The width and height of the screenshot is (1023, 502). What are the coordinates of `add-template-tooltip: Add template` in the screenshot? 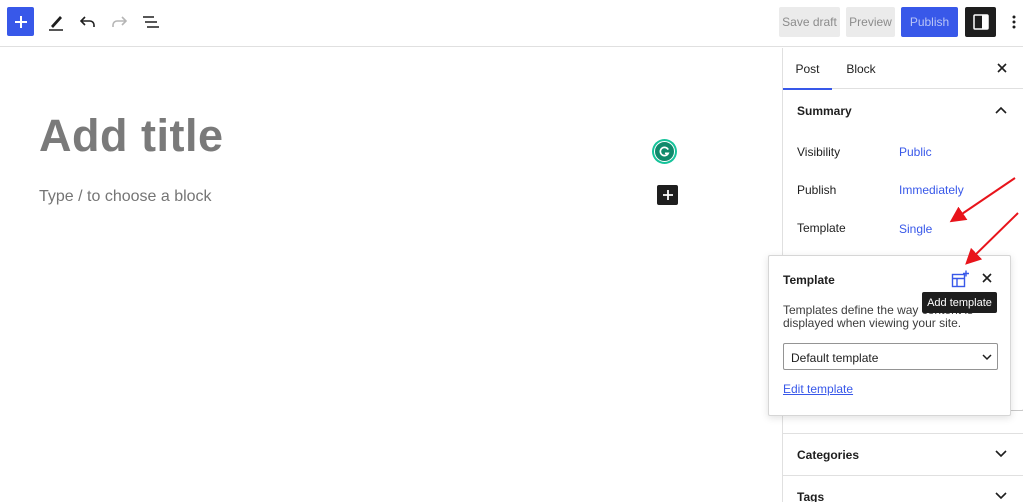 It's located at (959, 302).